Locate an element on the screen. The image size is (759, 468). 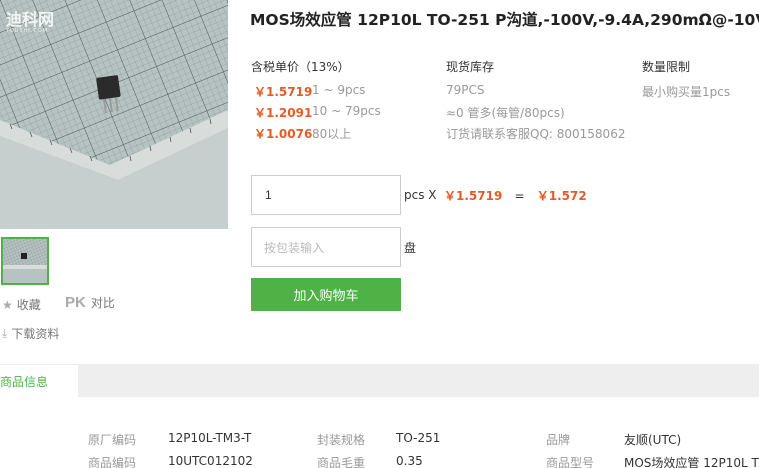
tab-product-info: 商品信息 is located at coordinates (39, 380).